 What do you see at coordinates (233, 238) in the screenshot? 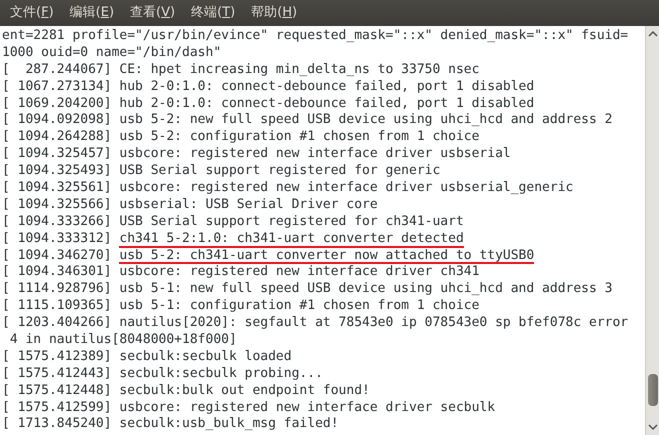
I see `terminal-line: [ 1094.333312] ch341 5-2:1.0: ch341-uart converter detected` at bounding box center [233, 238].